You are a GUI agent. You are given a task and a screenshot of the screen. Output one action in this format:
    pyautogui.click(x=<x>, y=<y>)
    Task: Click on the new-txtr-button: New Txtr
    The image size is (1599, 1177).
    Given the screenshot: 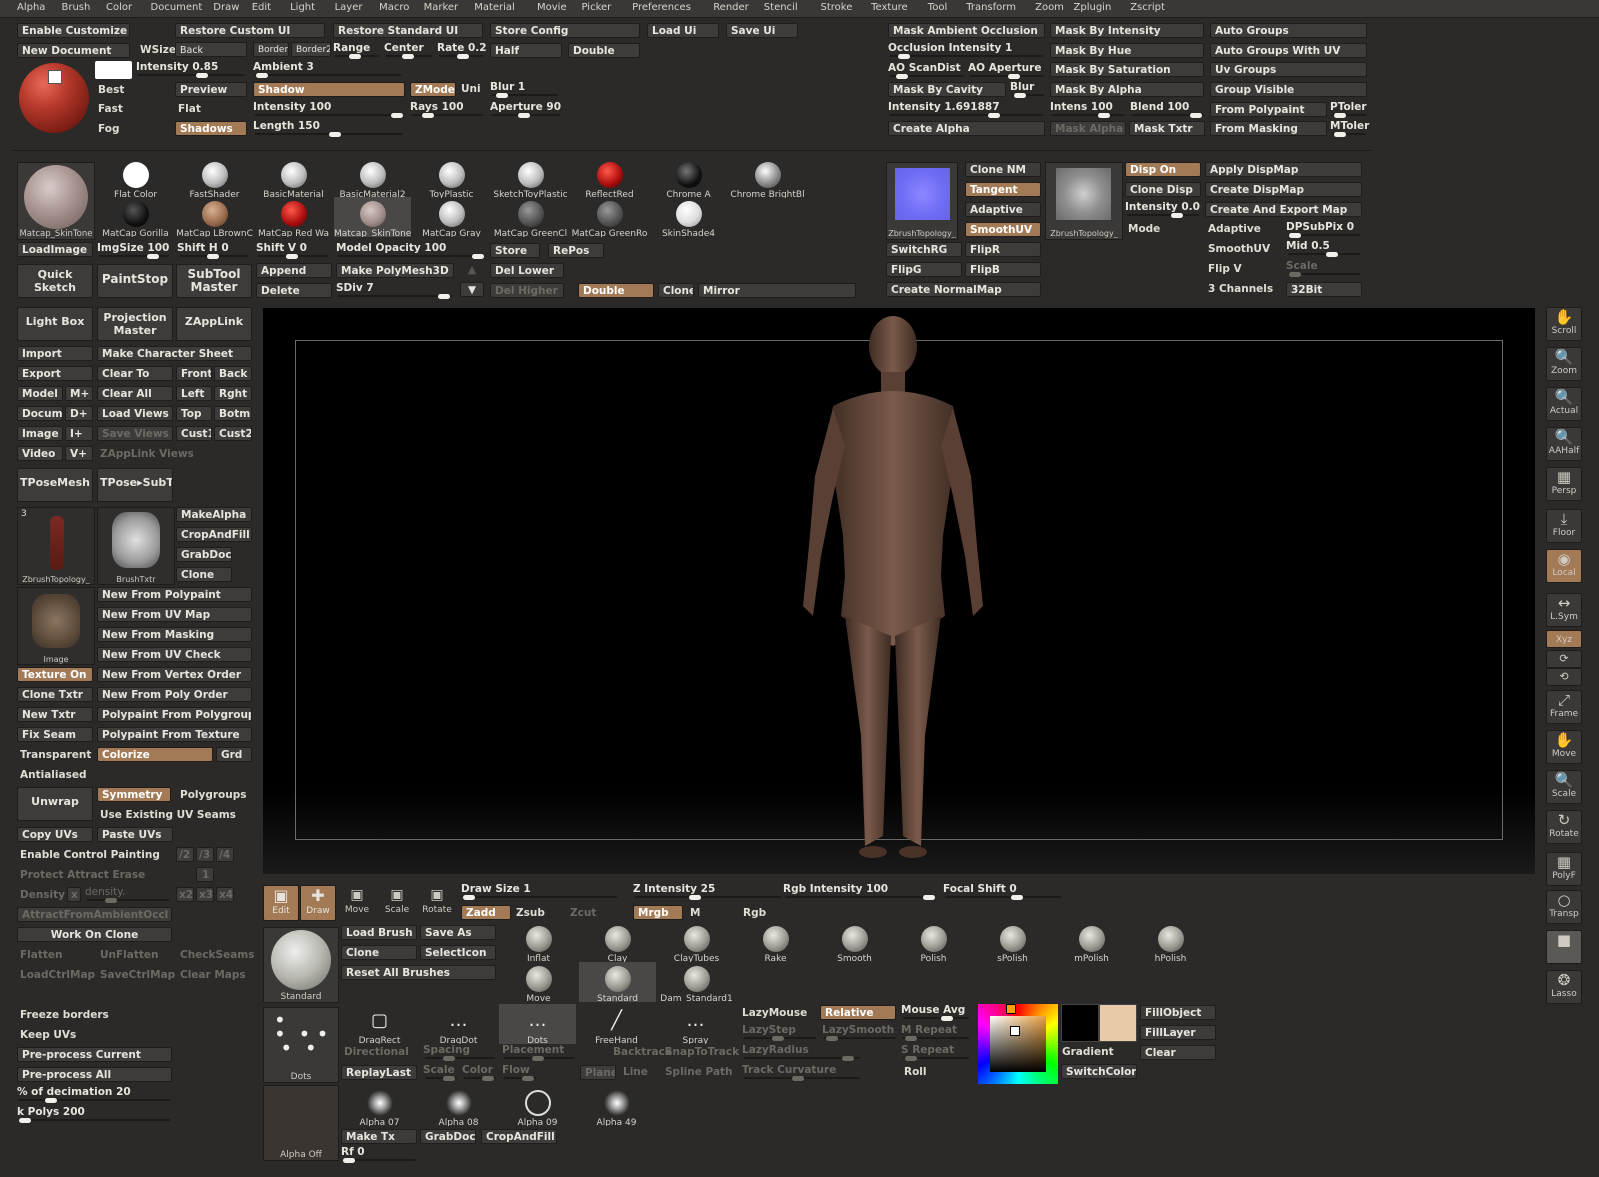 What is the action you would take?
    pyautogui.click(x=55, y=714)
    